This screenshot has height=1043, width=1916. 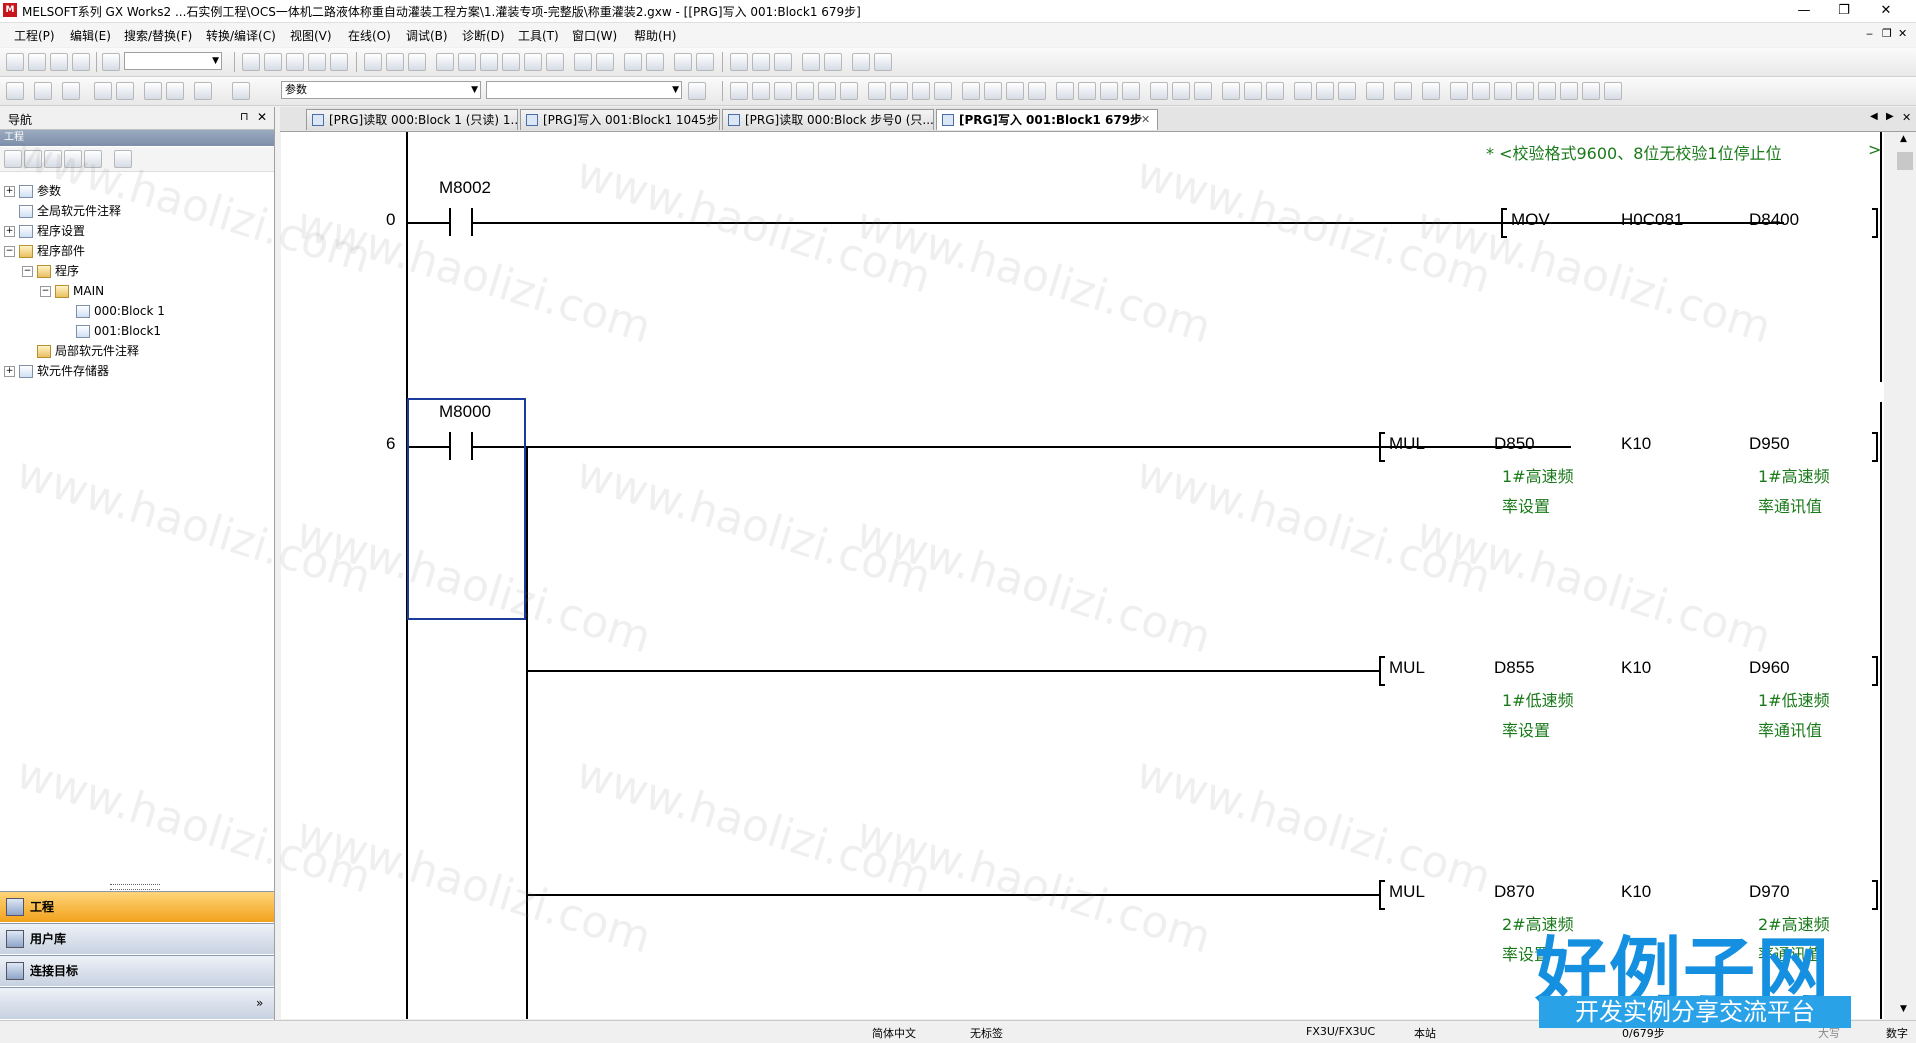 I want to click on instruction-icon, so click(x=849, y=91).